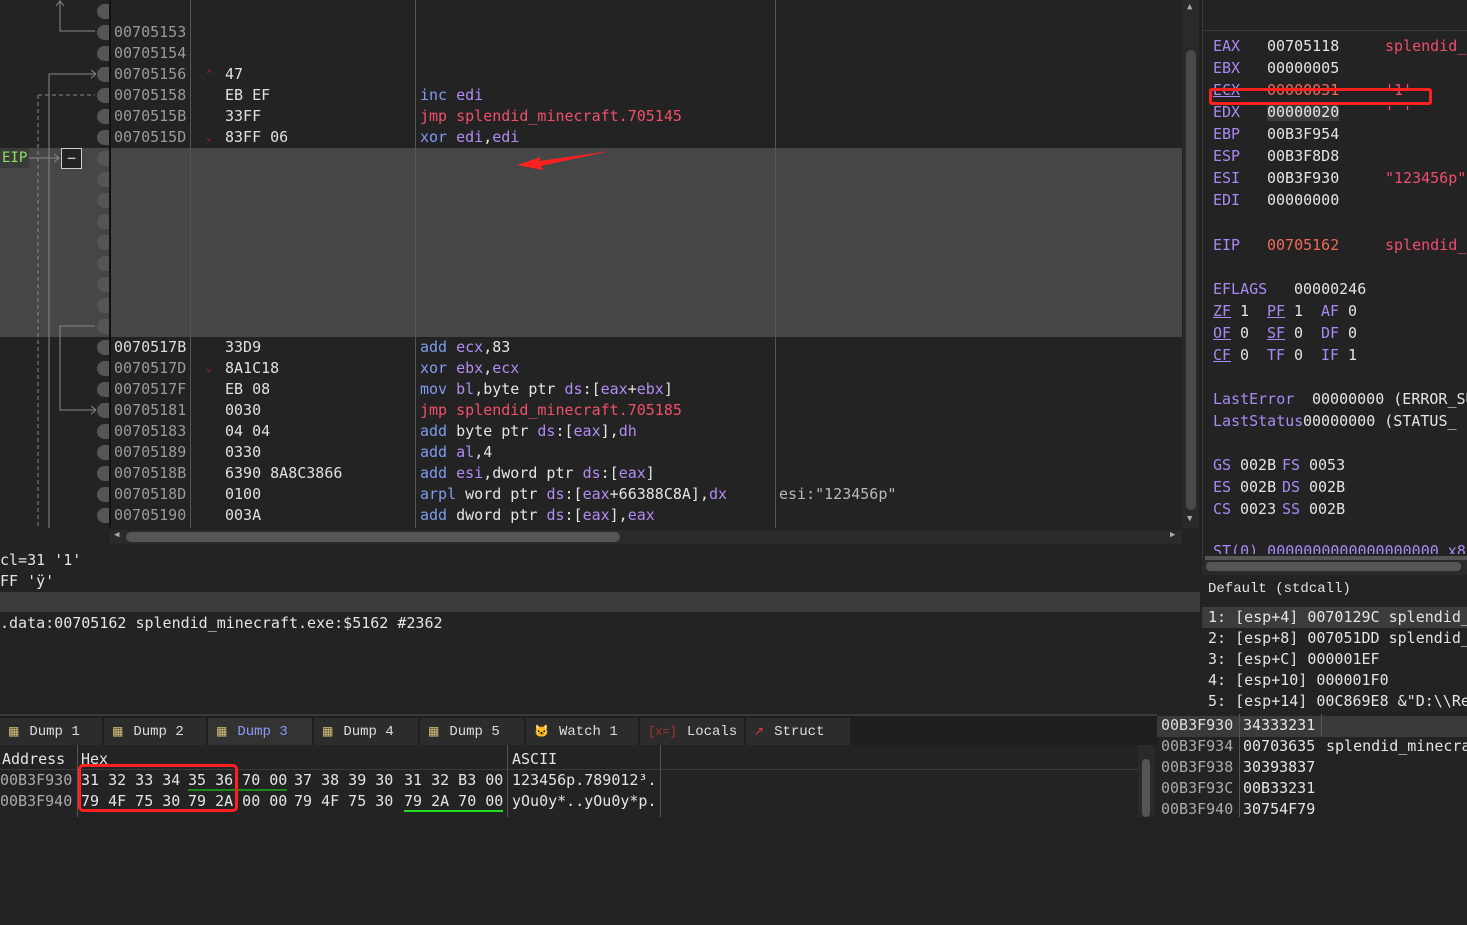  Describe the element at coordinates (591, 304) in the screenshot. I see `disasm-row: 00705170 81C1 83000000 add ecx,83` at that location.